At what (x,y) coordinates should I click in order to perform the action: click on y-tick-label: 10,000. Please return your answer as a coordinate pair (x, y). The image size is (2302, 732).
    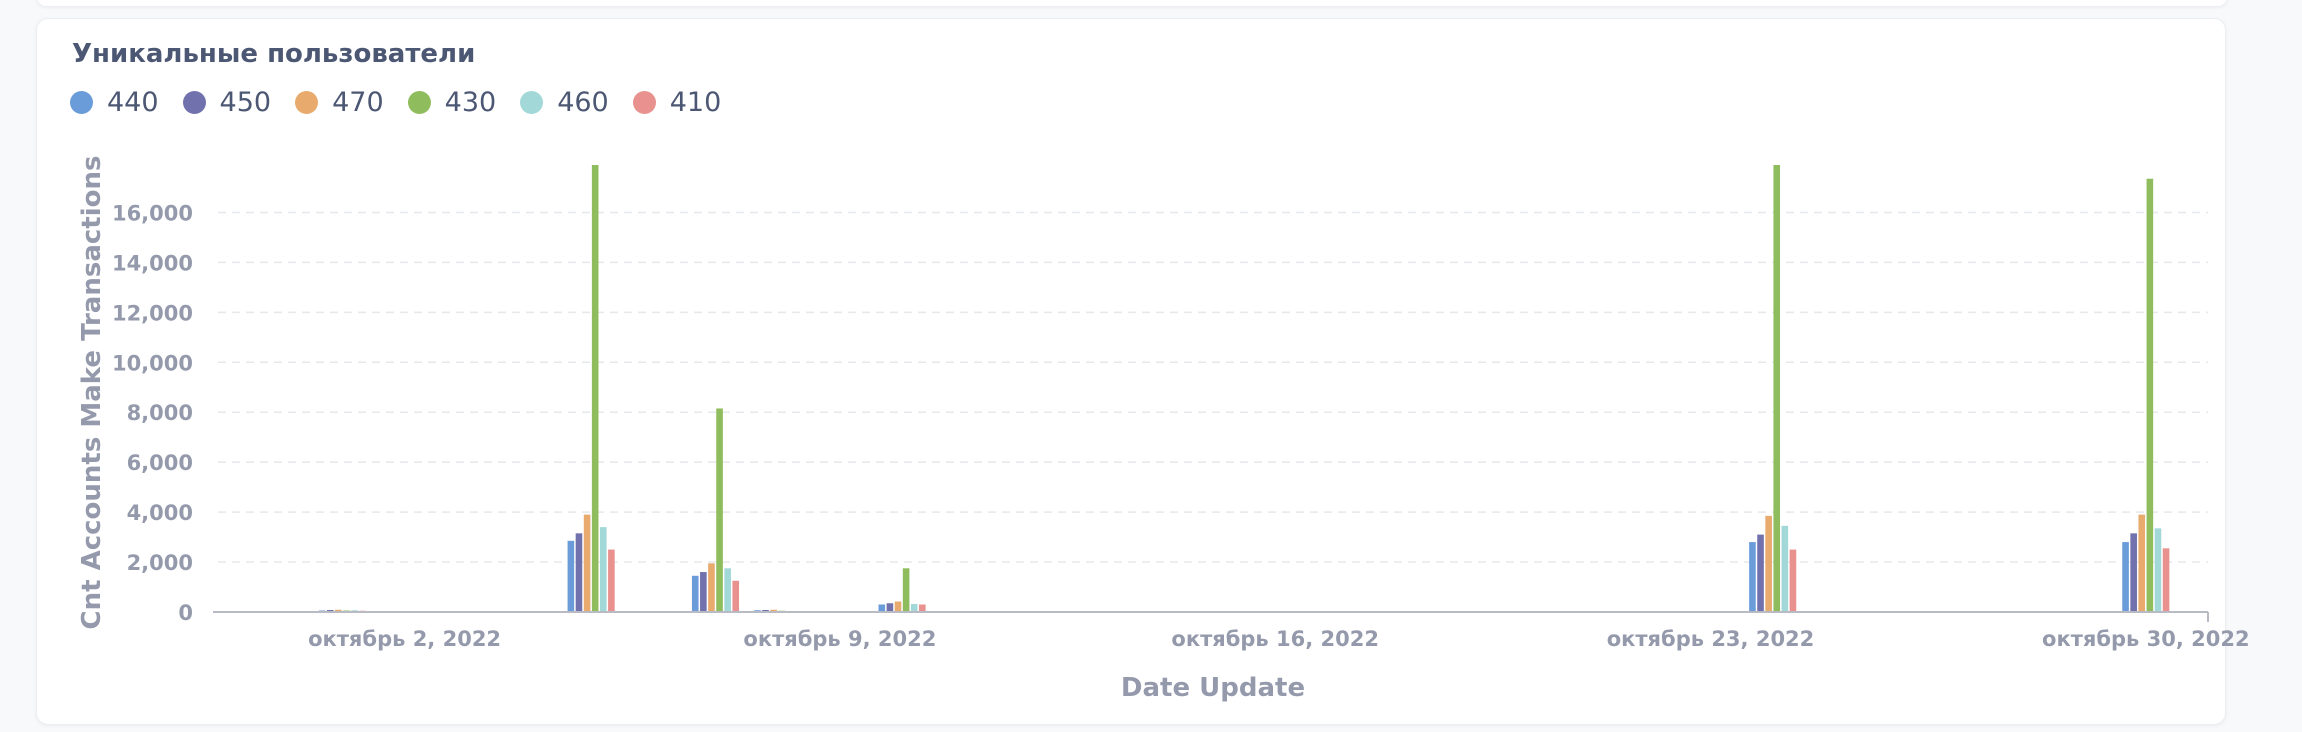
    Looking at the image, I should click on (152, 363).